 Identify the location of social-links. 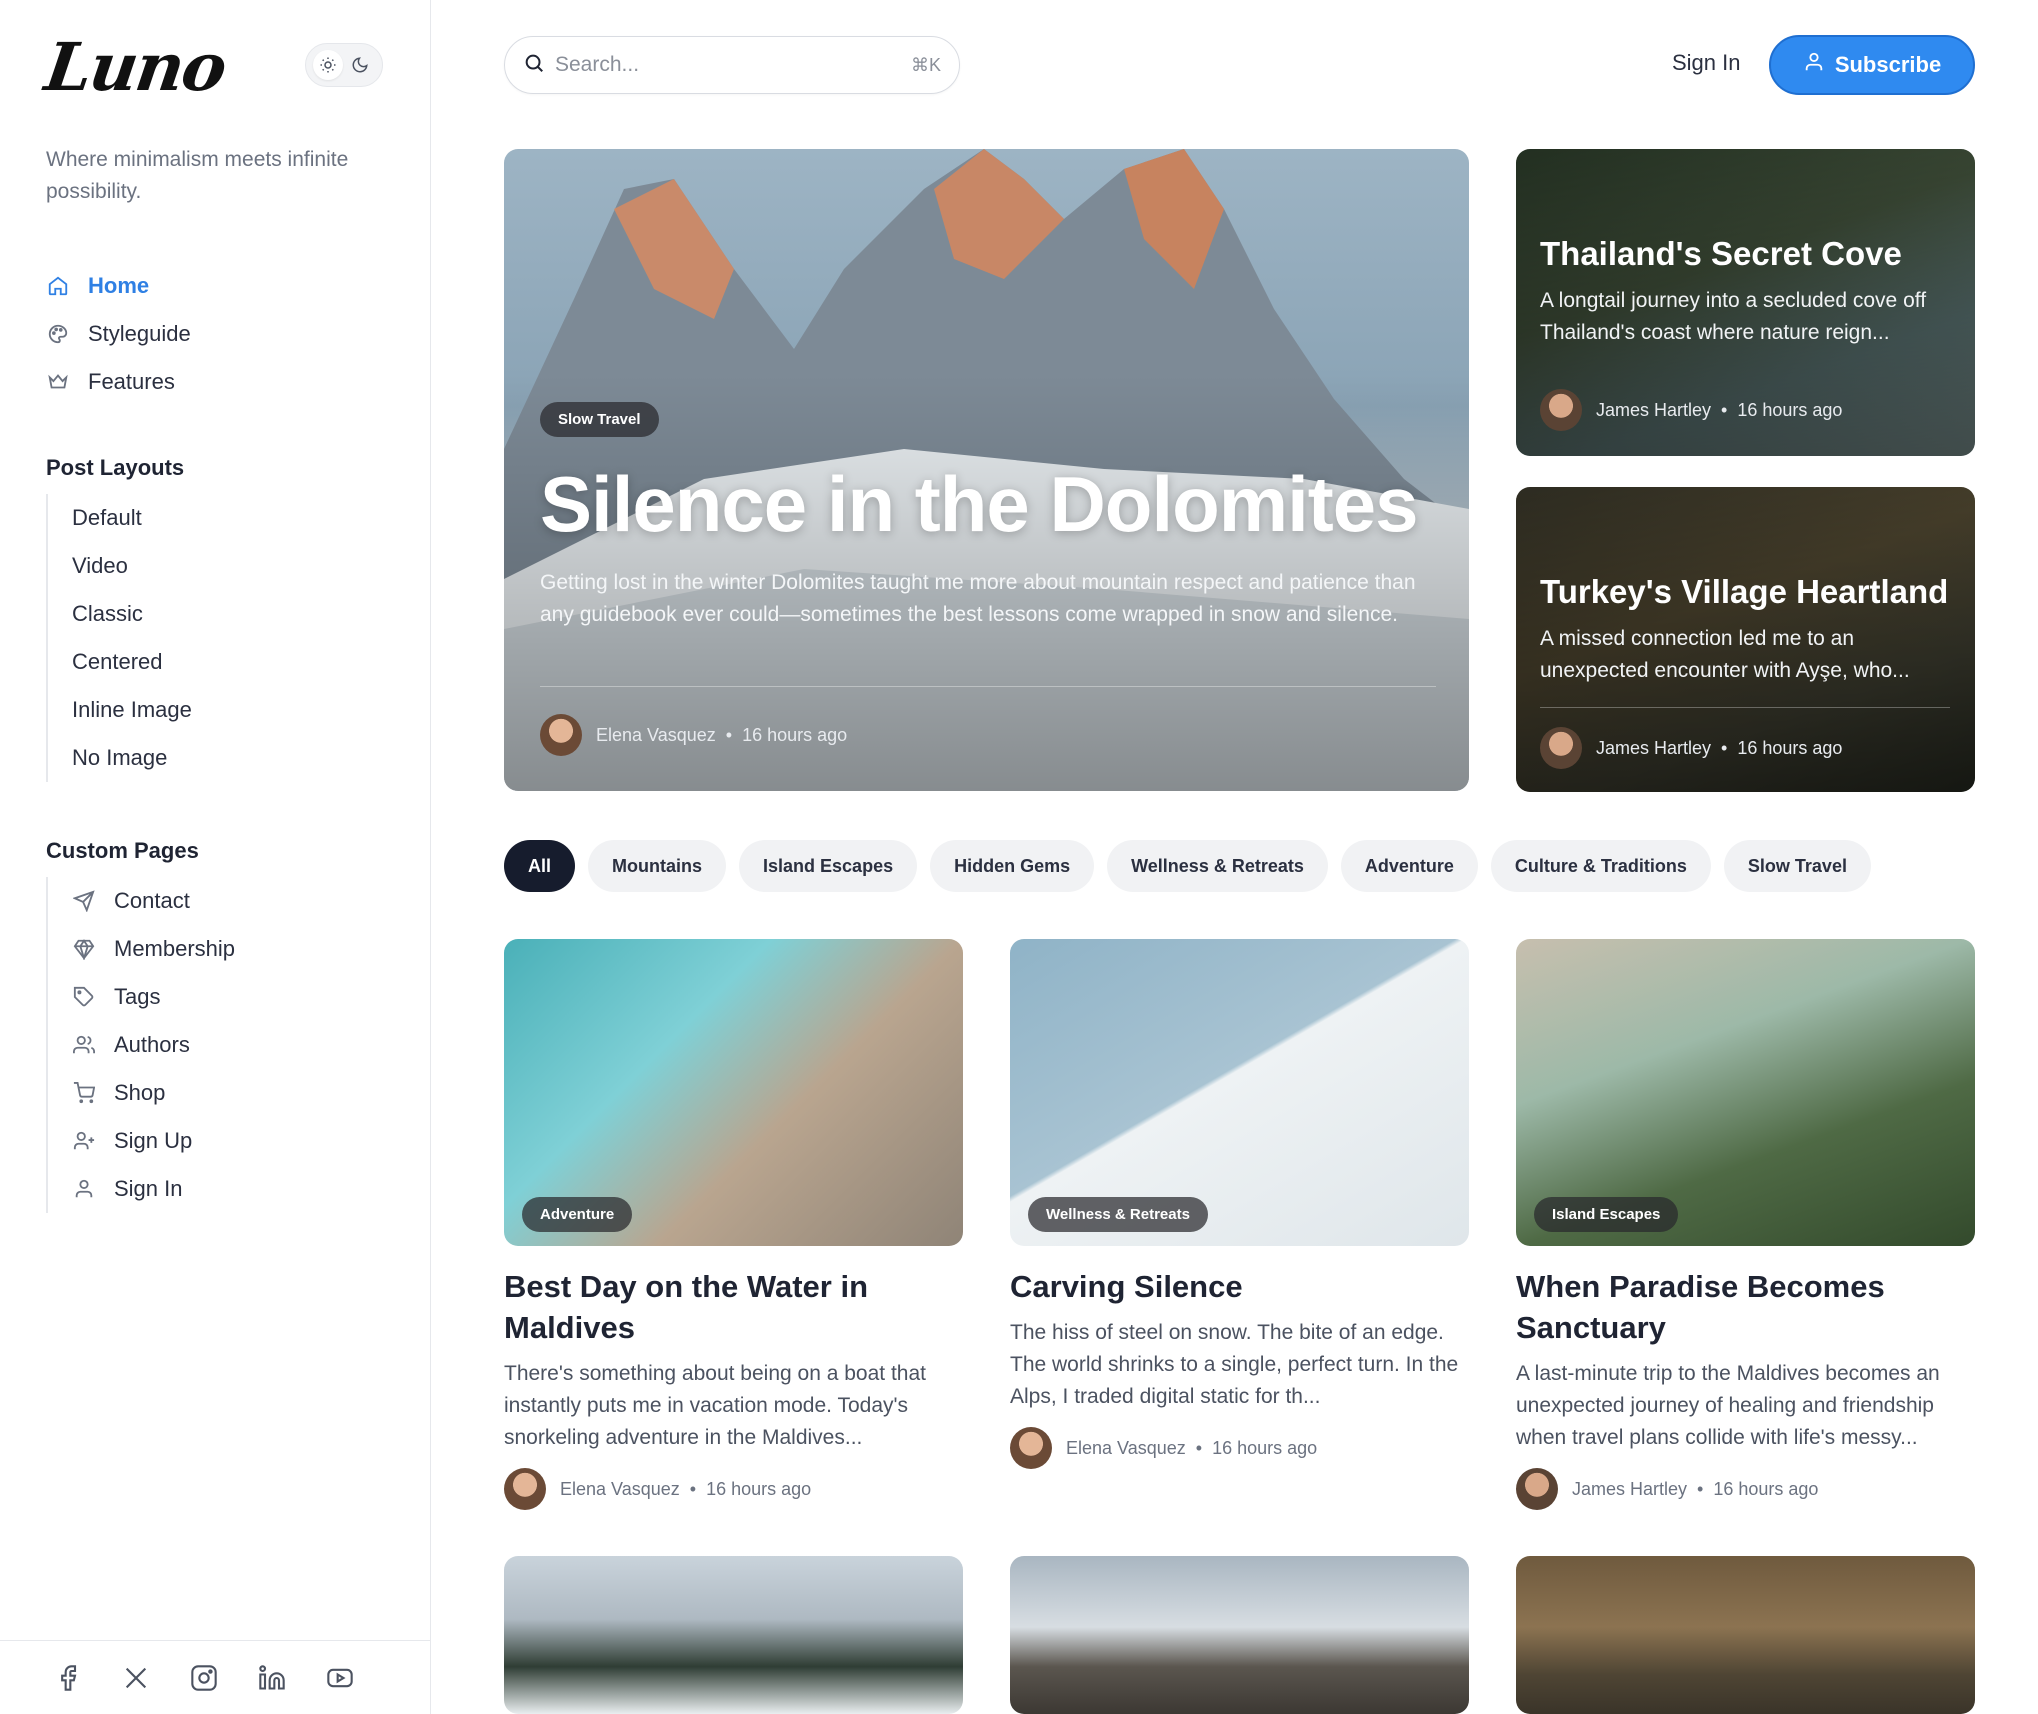
(215, 1677).